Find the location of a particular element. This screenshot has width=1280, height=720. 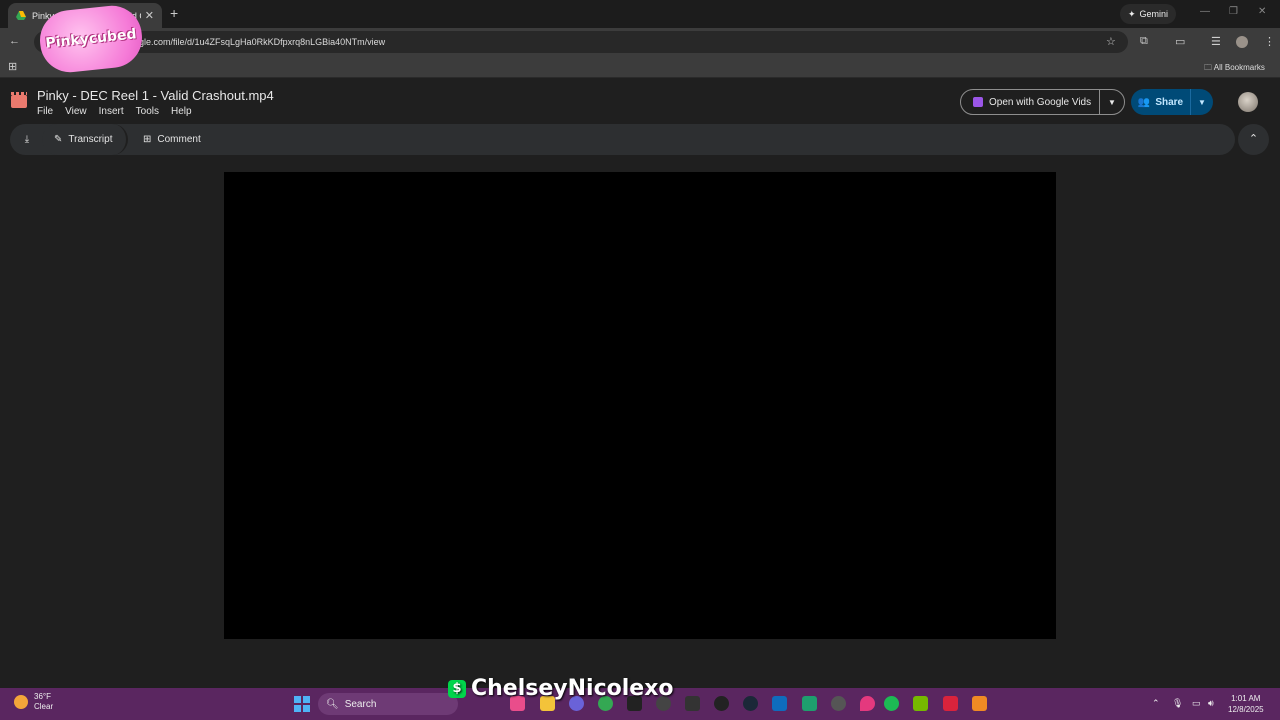

menu-insert: Insert is located at coordinates (111, 111).